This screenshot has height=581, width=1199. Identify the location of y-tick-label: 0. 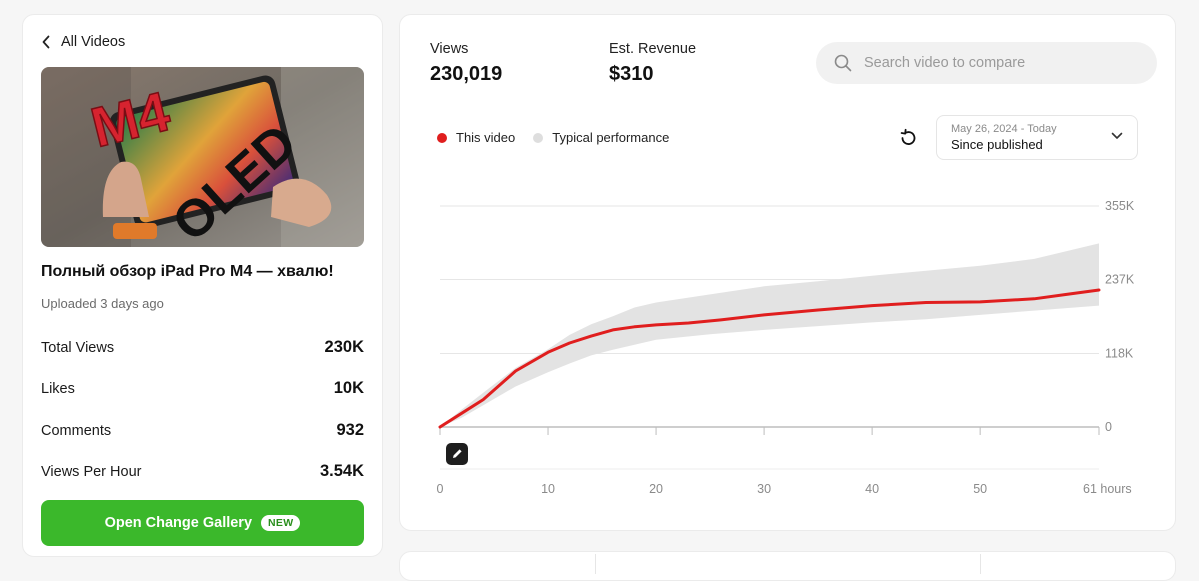
(1108, 427).